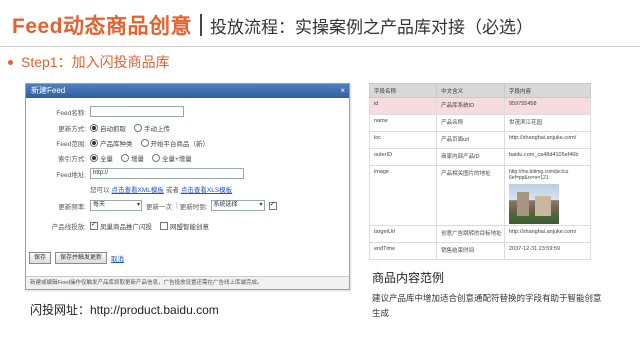 The width and height of the screenshot is (640, 360). Describe the element at coordinates (403, 140) in the screenshot. I see `field-cell: loc` at that location.